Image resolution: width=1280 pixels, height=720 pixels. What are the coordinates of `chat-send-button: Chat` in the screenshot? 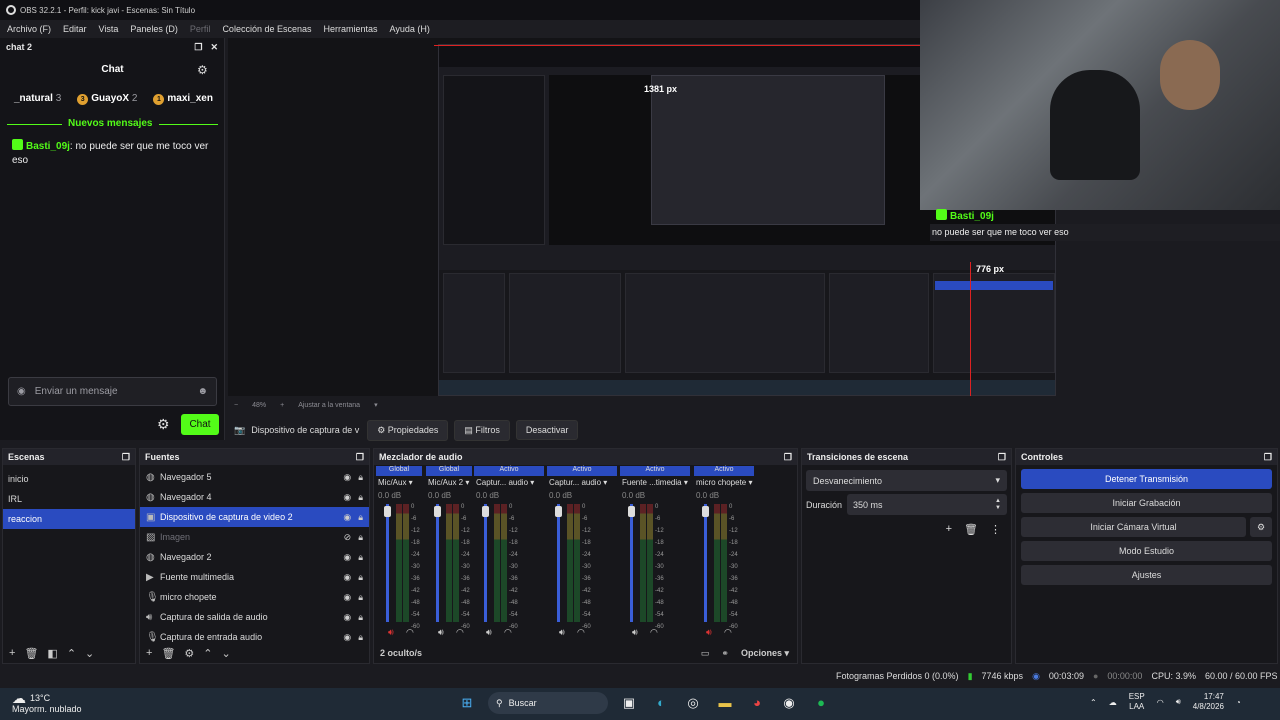 It's located at (200, 424).